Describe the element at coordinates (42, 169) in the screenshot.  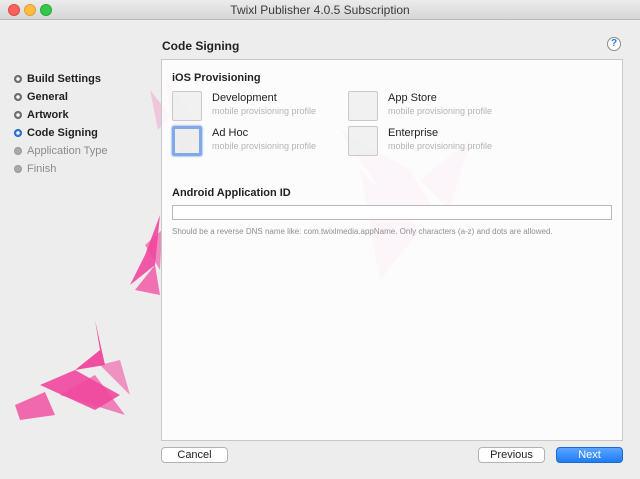
I see `step-label: Finish` at that location.